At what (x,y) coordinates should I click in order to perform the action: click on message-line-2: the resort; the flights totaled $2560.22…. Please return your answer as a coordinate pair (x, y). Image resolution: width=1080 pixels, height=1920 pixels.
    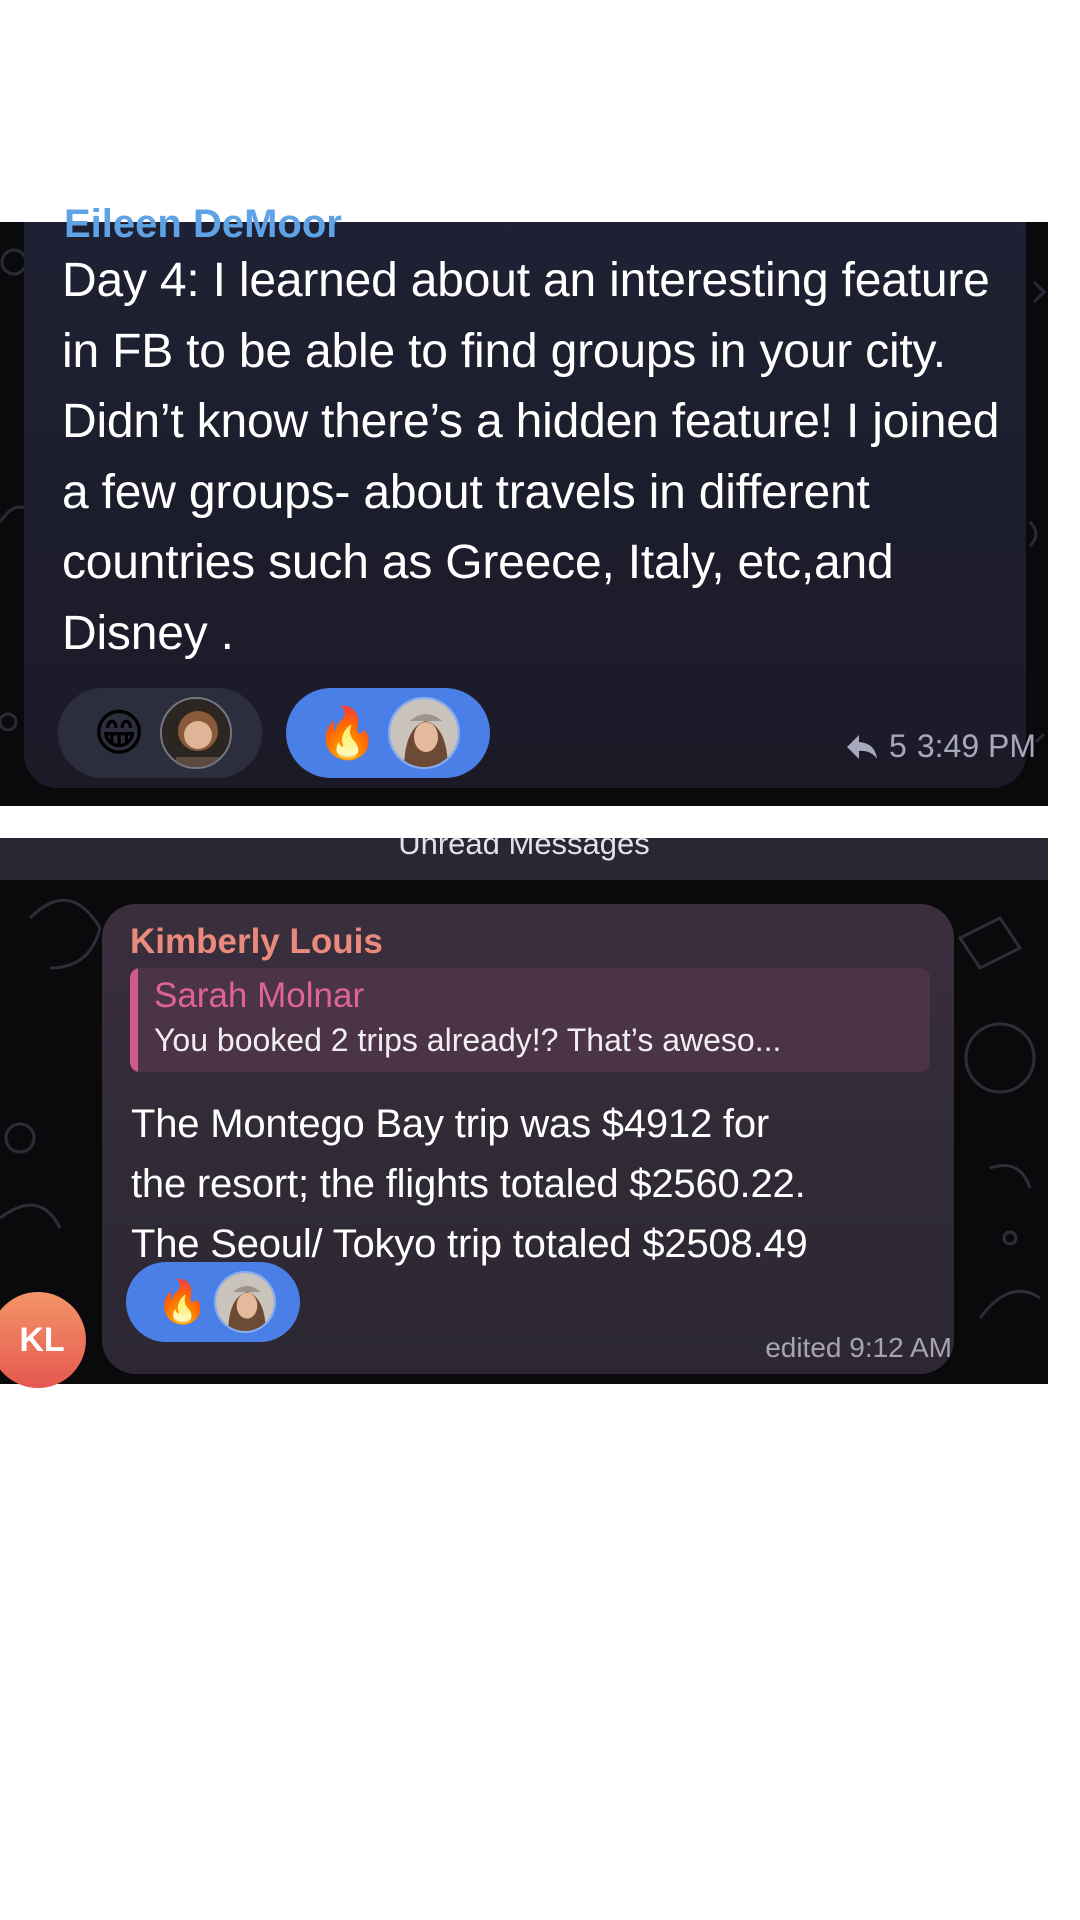
    Looking at the image, I should click on (468, 1184).